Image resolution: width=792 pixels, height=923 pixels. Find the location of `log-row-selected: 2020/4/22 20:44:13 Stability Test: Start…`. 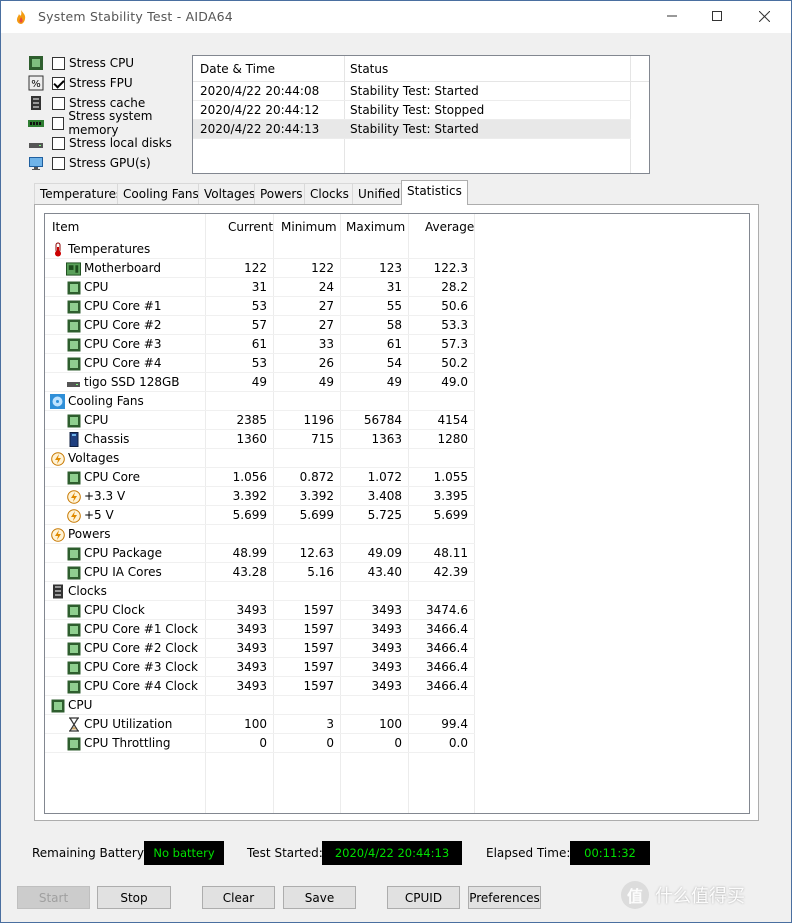

log-row-selected: 2020/4/22 20:44:13 Stability Test: Start… is located at coordinates (412, 129).